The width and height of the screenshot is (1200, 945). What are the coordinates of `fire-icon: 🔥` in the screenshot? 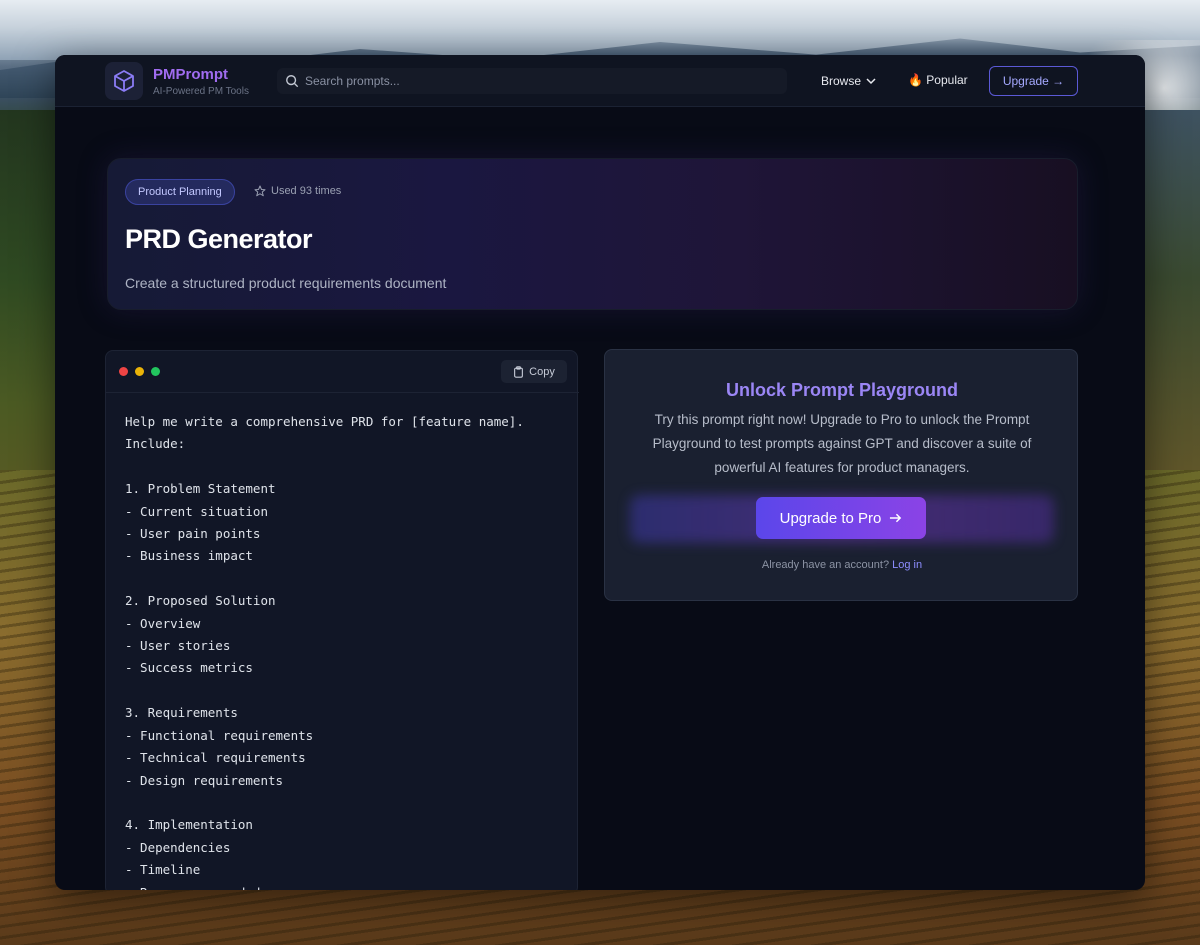 It's located at (915, 80).